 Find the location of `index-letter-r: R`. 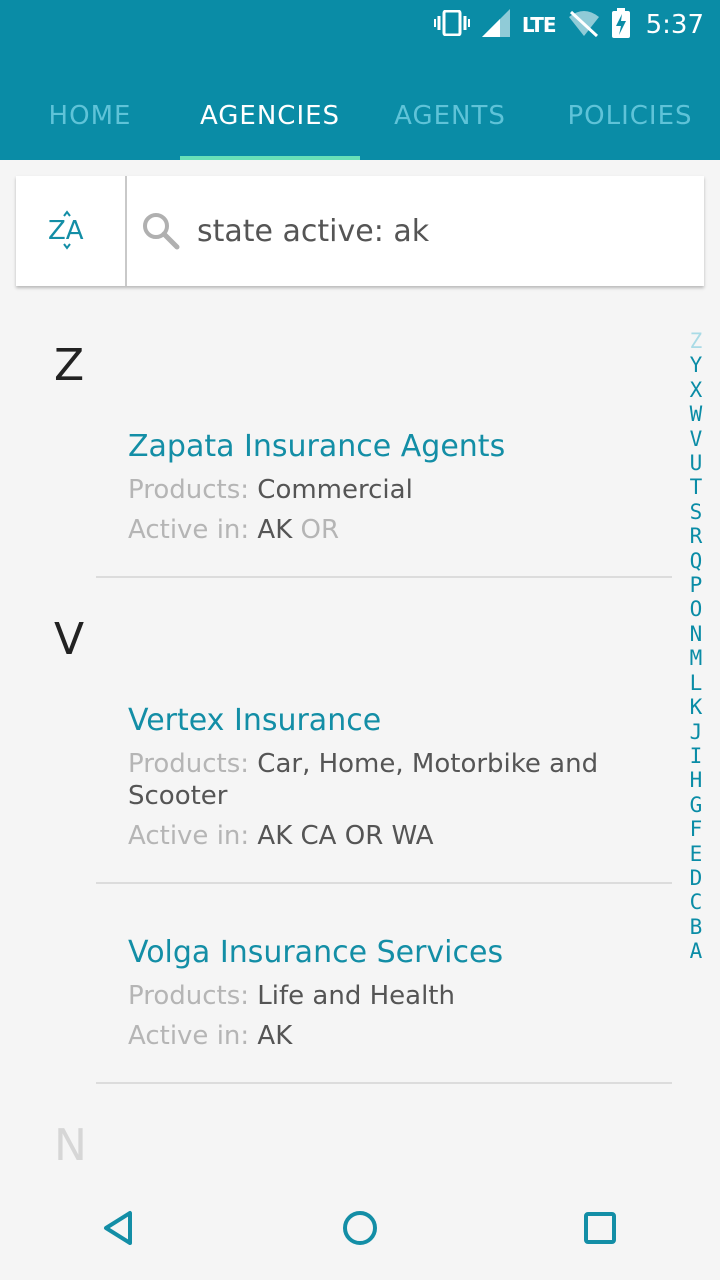

index-letter-r: R is located at coordinates (696, 536).